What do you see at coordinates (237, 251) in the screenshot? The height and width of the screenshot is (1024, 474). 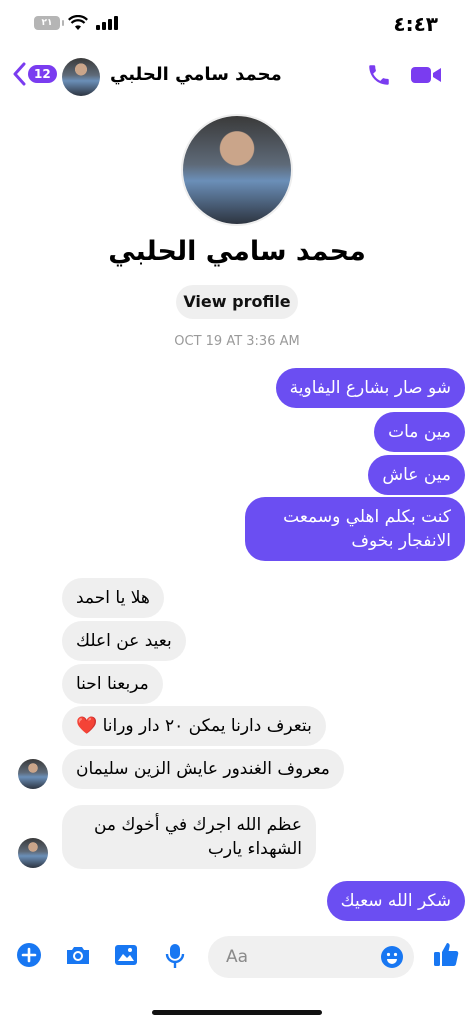 I see `profile-name: محمد سامي الحلبي` at bounding box center [237, 251].